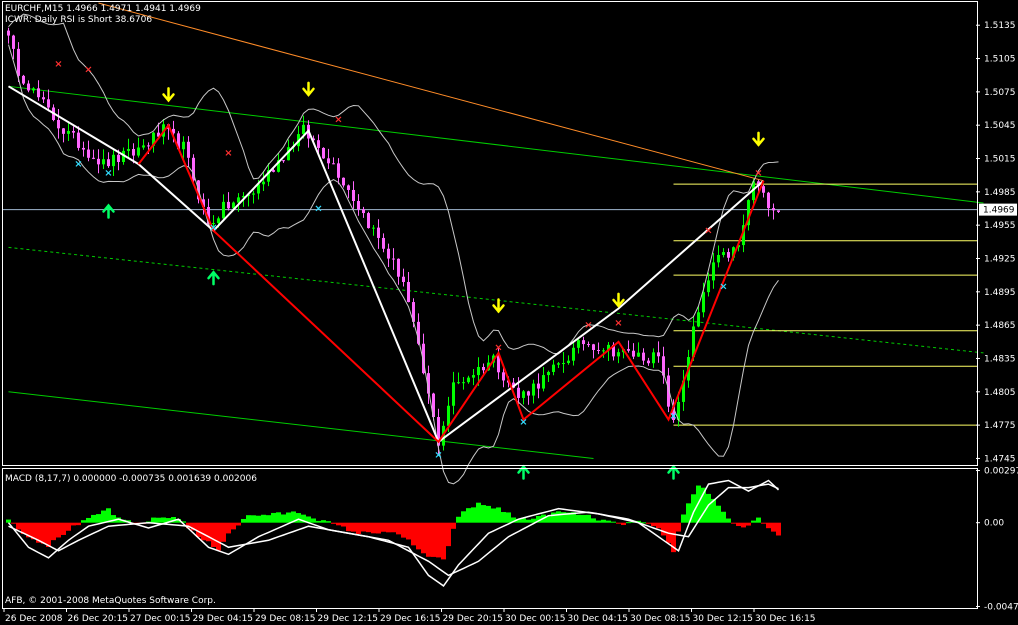 The image size is (1018, 625). What do you see at coordinates (1000, 226) in the screenshot?
I see `price-tick-label: 1.4955` at bounding box center [1000, 226].